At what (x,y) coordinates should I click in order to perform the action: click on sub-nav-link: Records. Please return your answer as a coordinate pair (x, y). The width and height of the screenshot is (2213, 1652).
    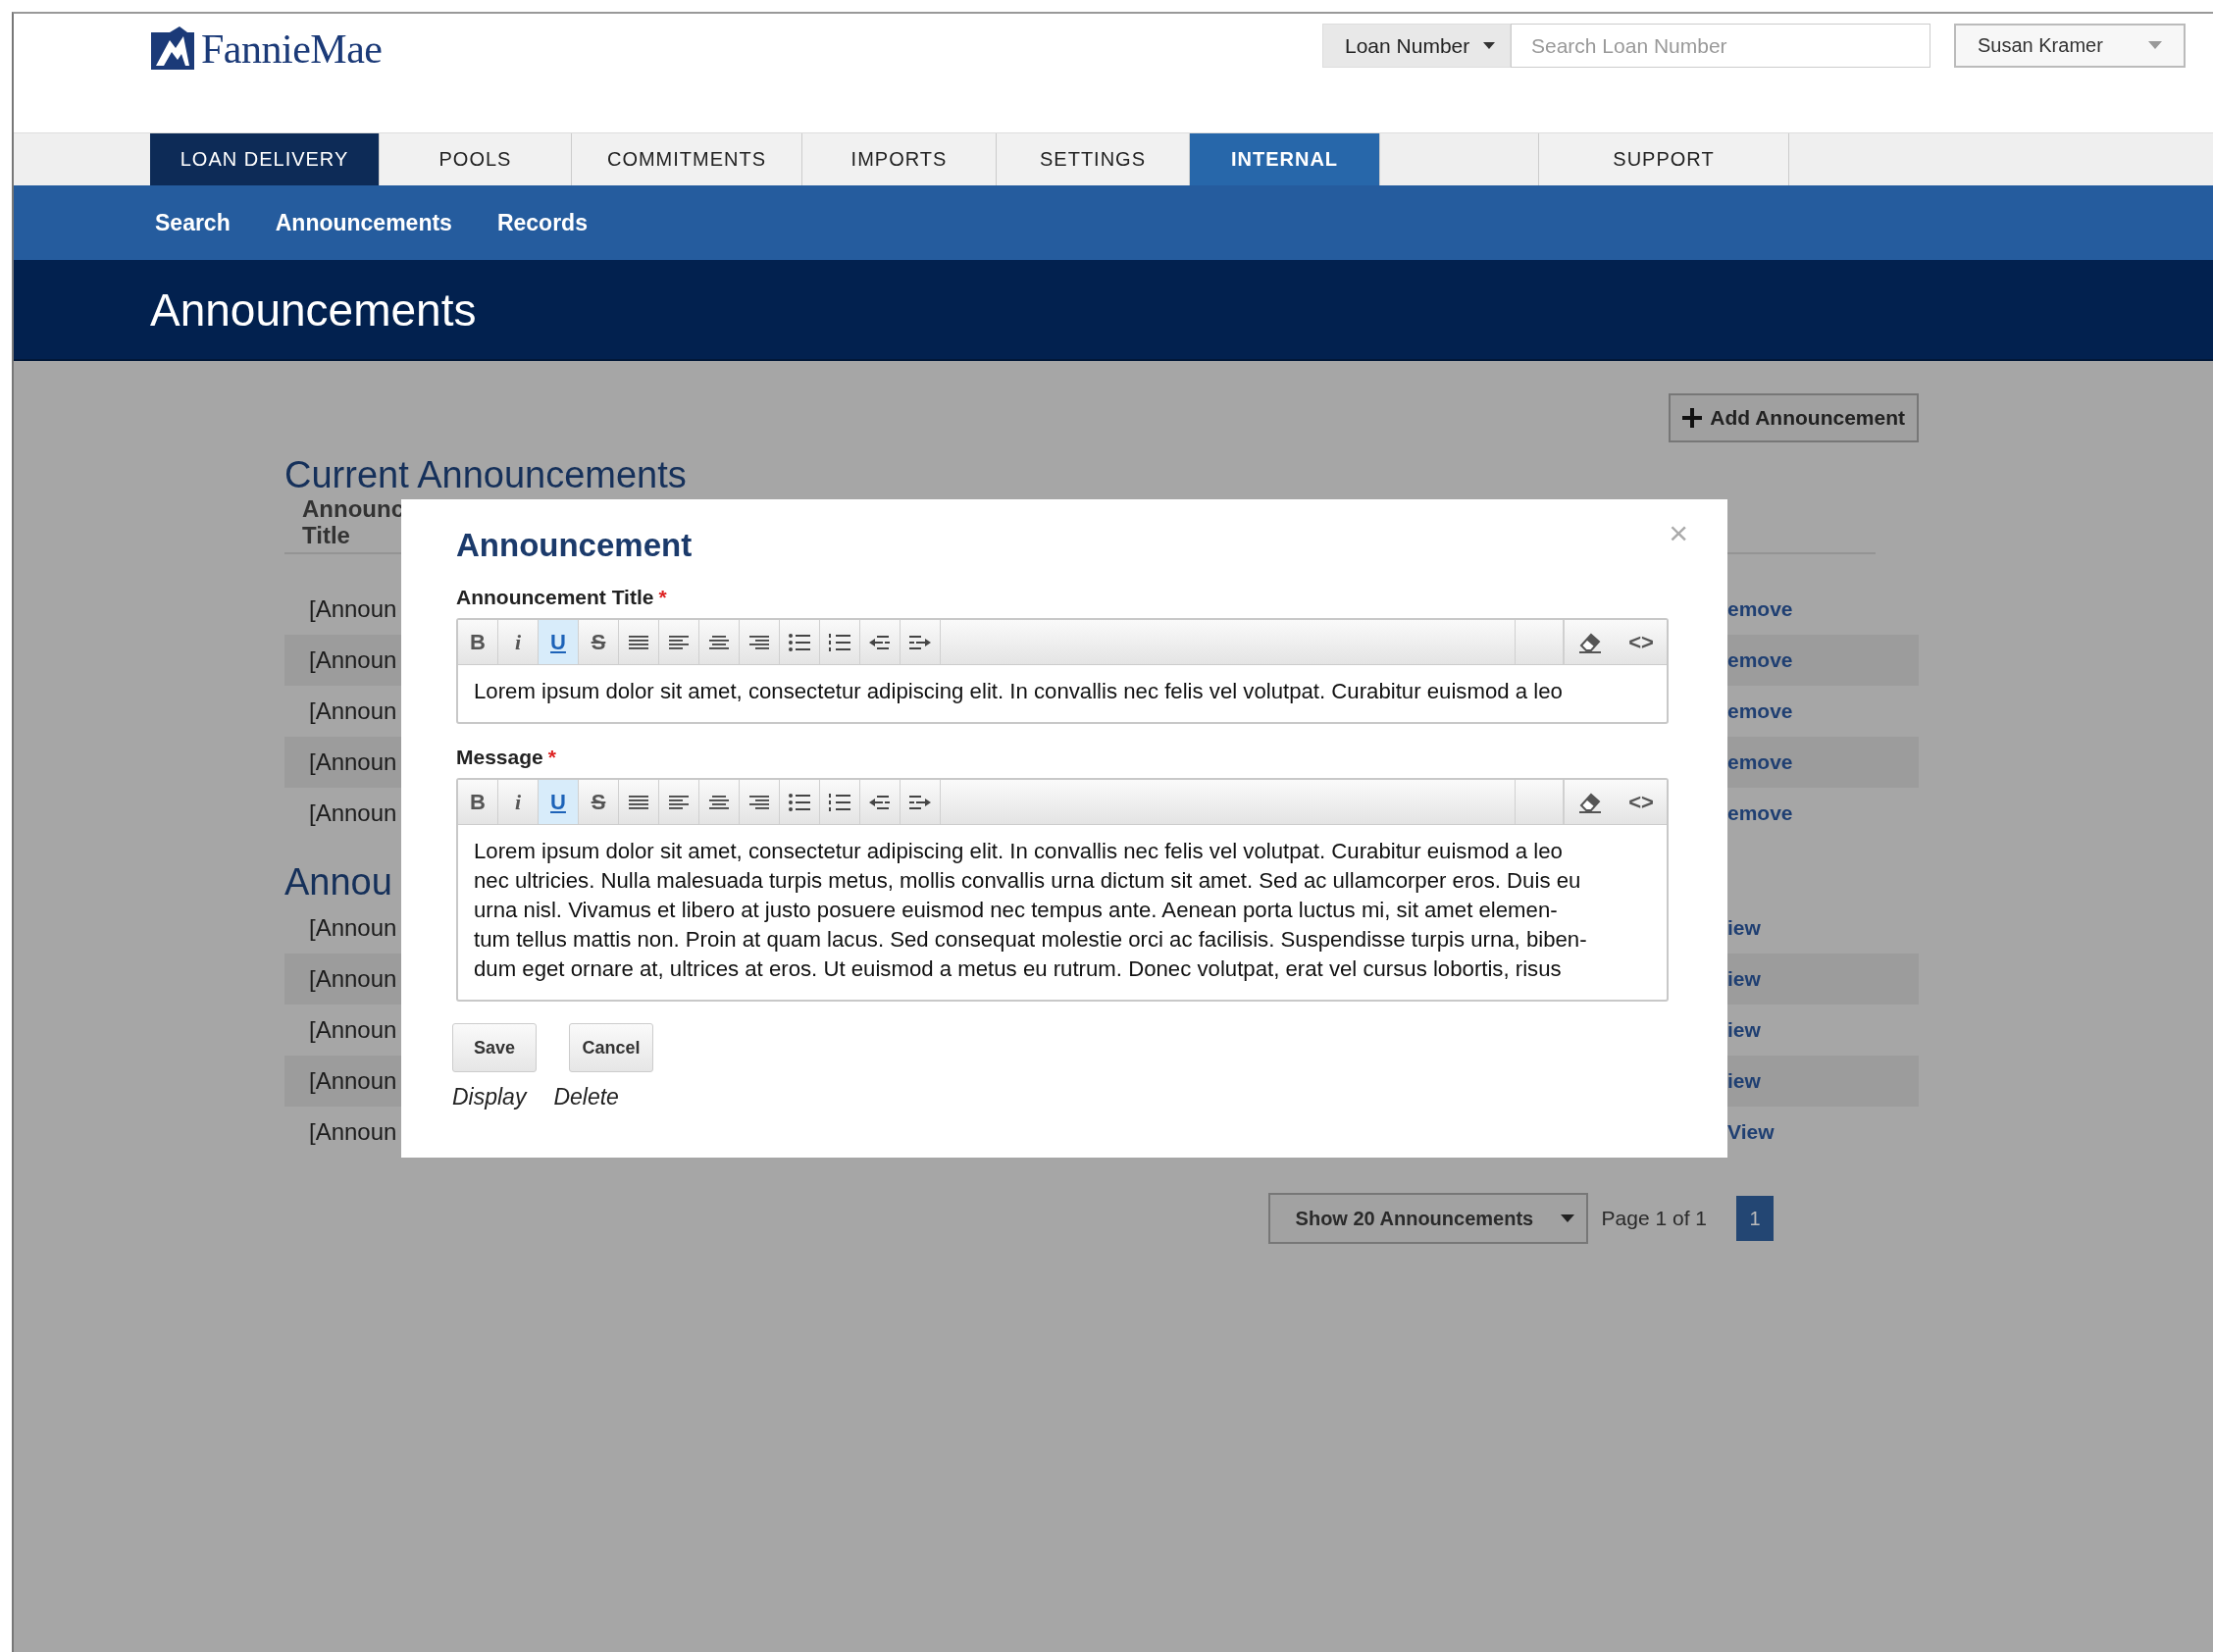
    Looking at the image, I should click on (542, 222).